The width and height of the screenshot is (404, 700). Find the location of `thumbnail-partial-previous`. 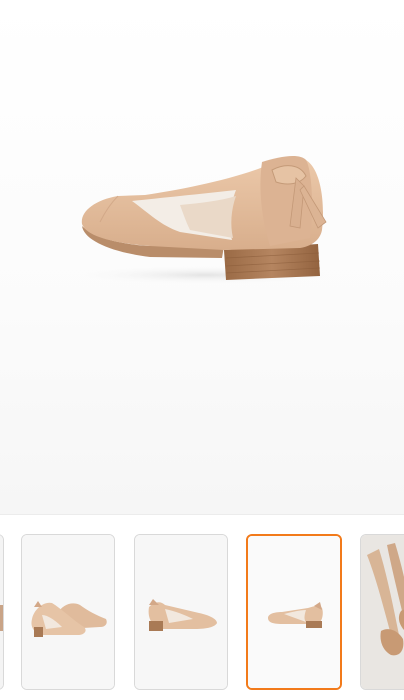

thumbnail-partial-previous is located at coordinates (2, 612).